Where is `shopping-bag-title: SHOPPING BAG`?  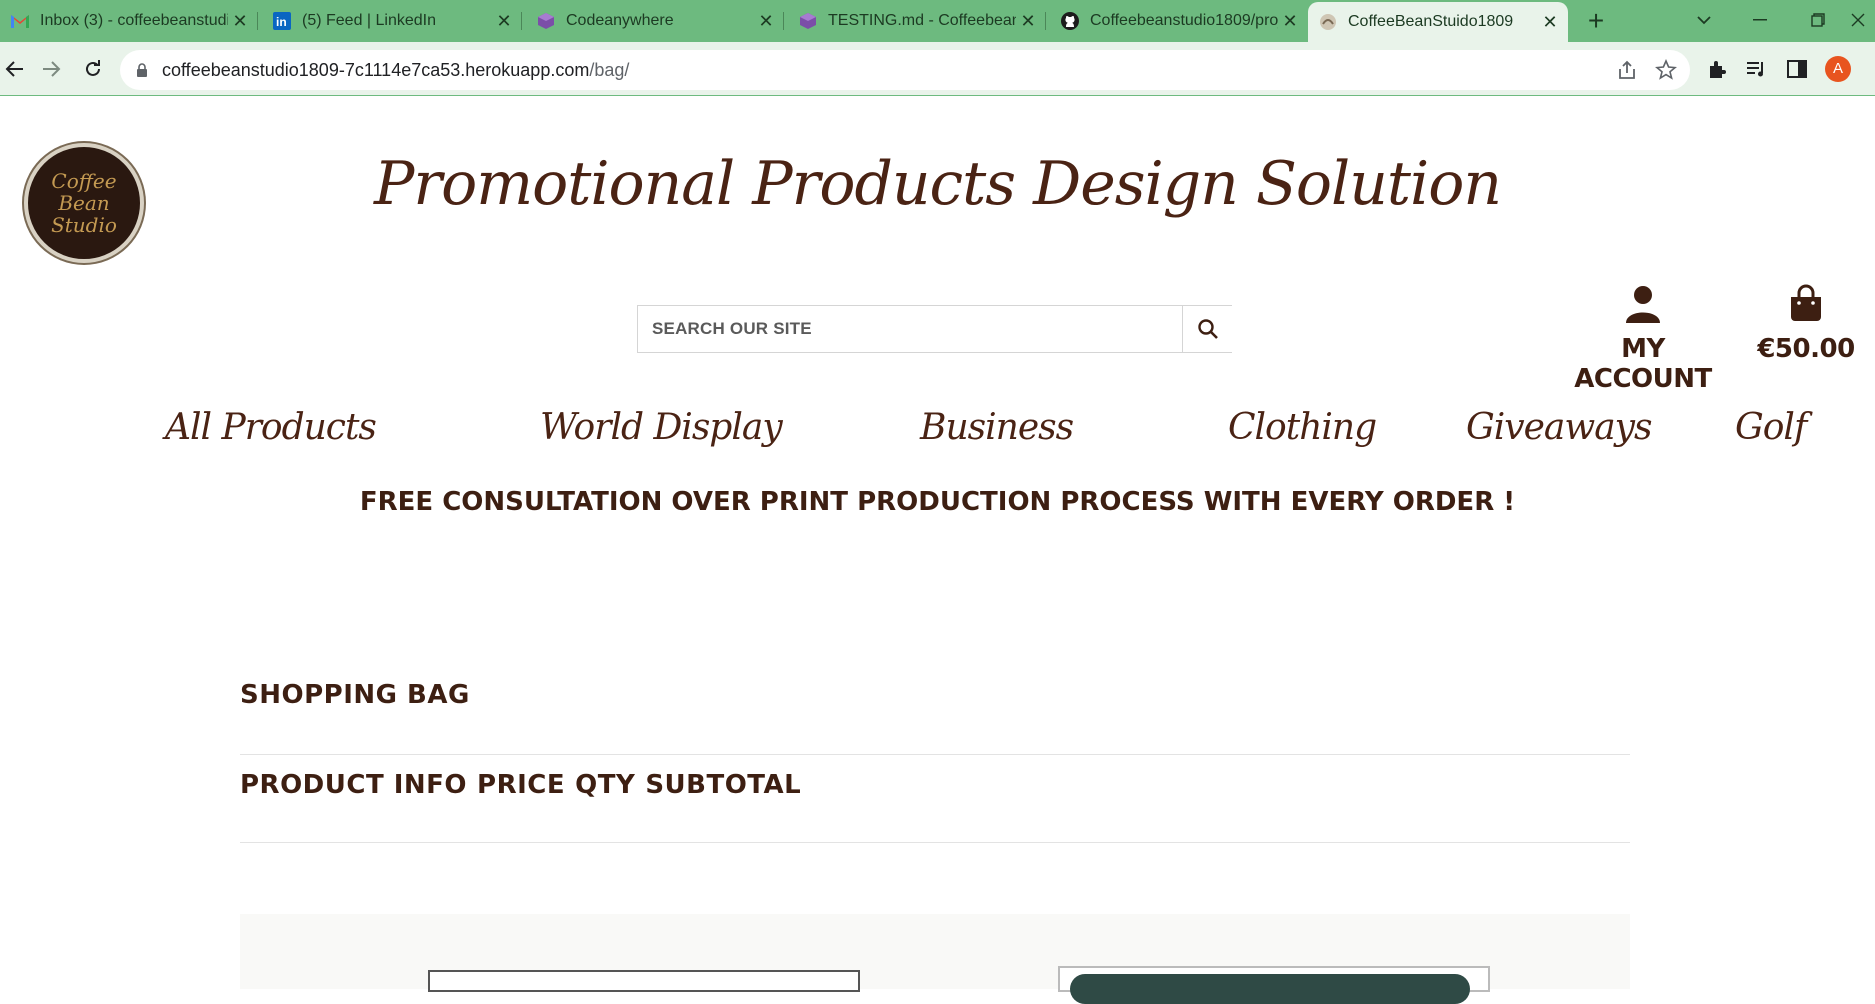
shopping-bag-title: SHOPPING BAG is located at coordinates (355, 695).